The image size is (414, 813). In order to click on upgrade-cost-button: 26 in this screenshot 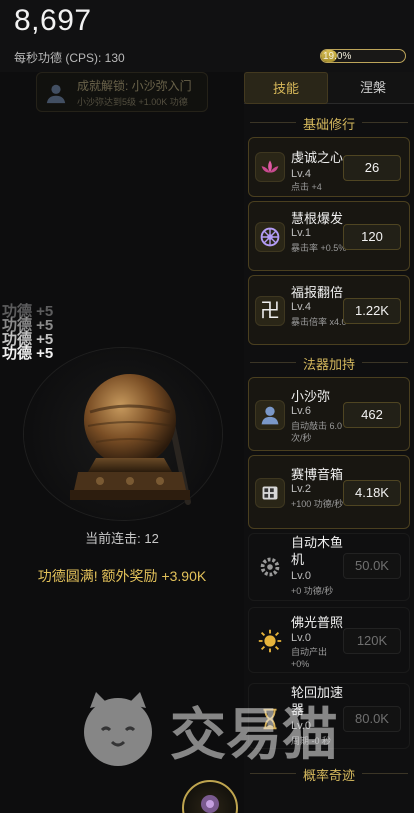, I will do `click(372, 168)`.